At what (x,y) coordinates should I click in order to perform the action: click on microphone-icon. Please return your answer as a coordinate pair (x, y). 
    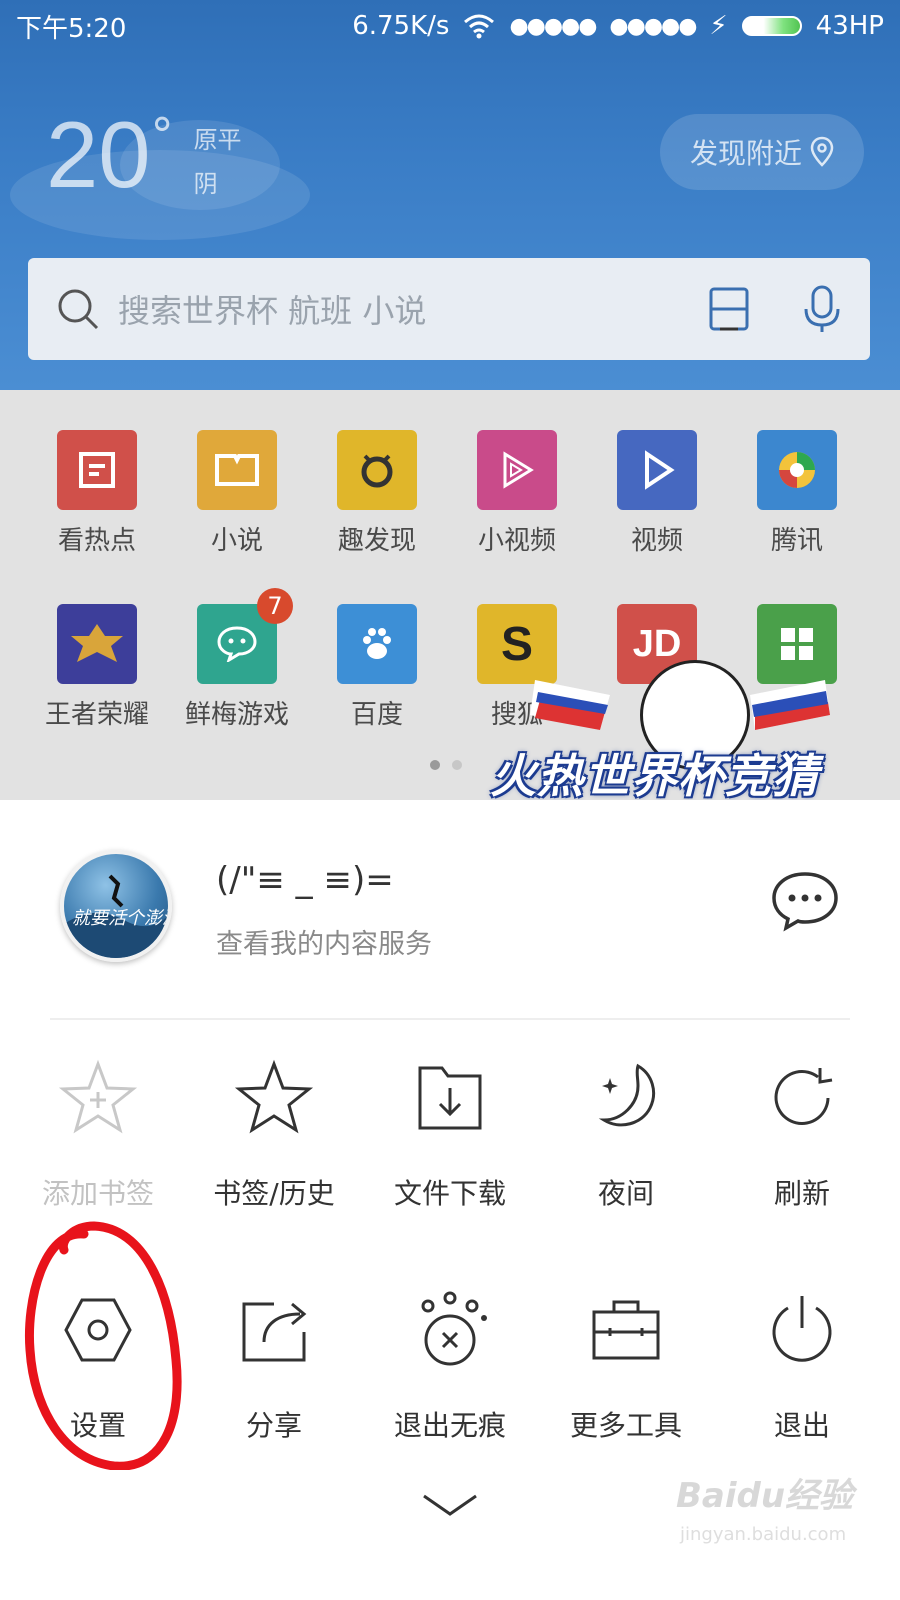
    Looking at the image, I should click on (822, 309).